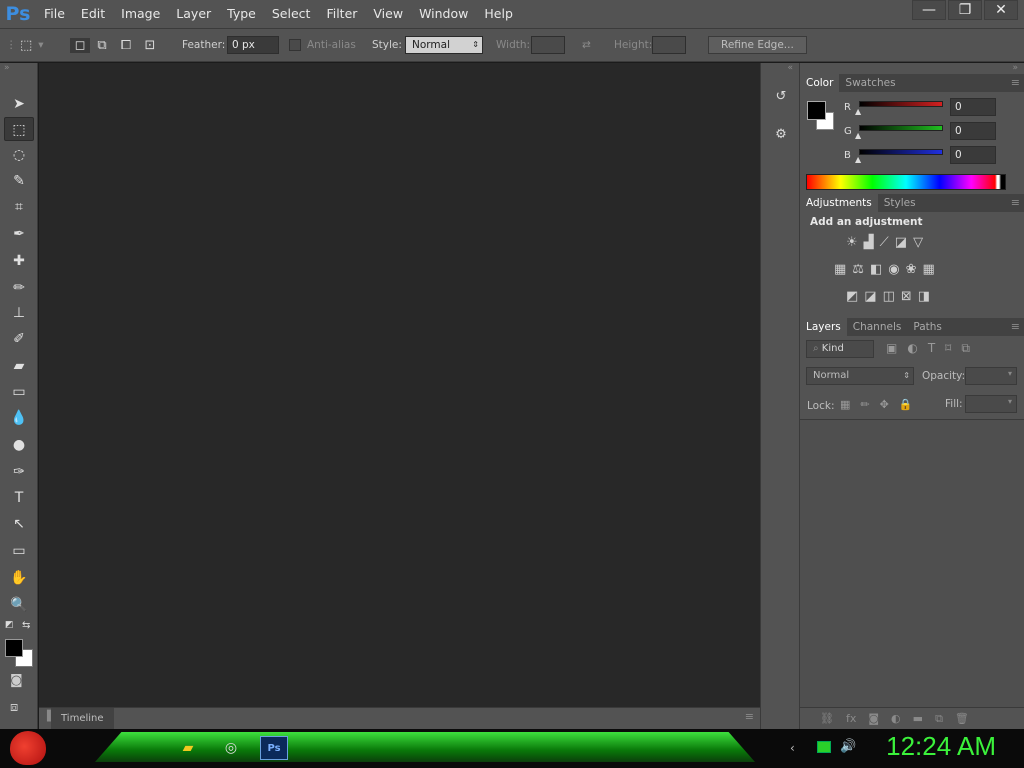 This screenshot has height=768, width=1024. What do you see at coordinates (840, 269) in the screenshot?
I see `hue-saturation-icon: ▦` at bounding box center [840, 269].